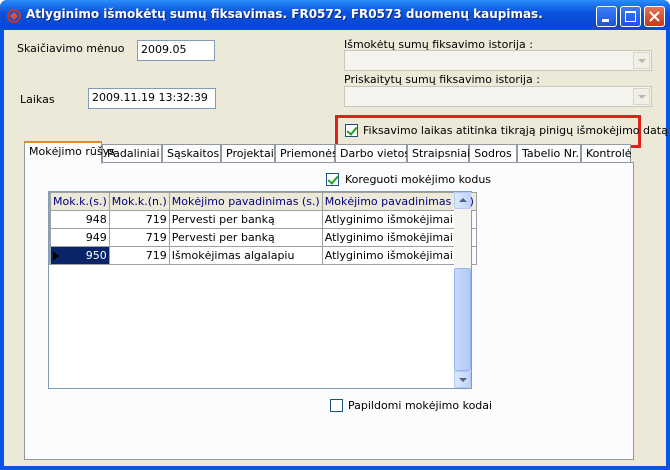 The width and height of the screenshot is (670, 470). Describe the element at coordinates (606, 16) in the screenshot. I see `minimize-button` at that location.